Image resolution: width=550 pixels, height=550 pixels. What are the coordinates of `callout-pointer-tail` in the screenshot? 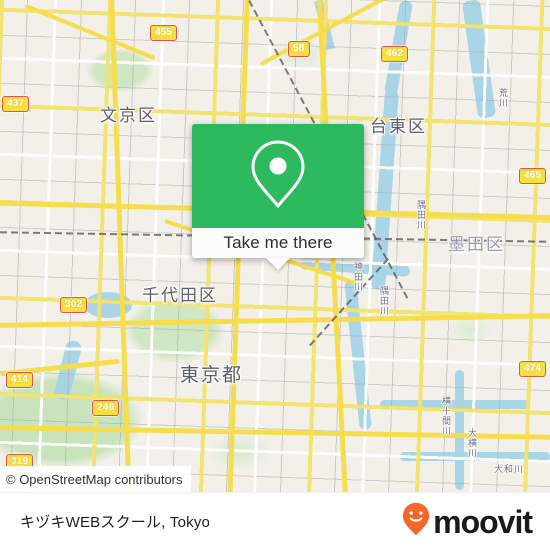 It's located at (278, 264).